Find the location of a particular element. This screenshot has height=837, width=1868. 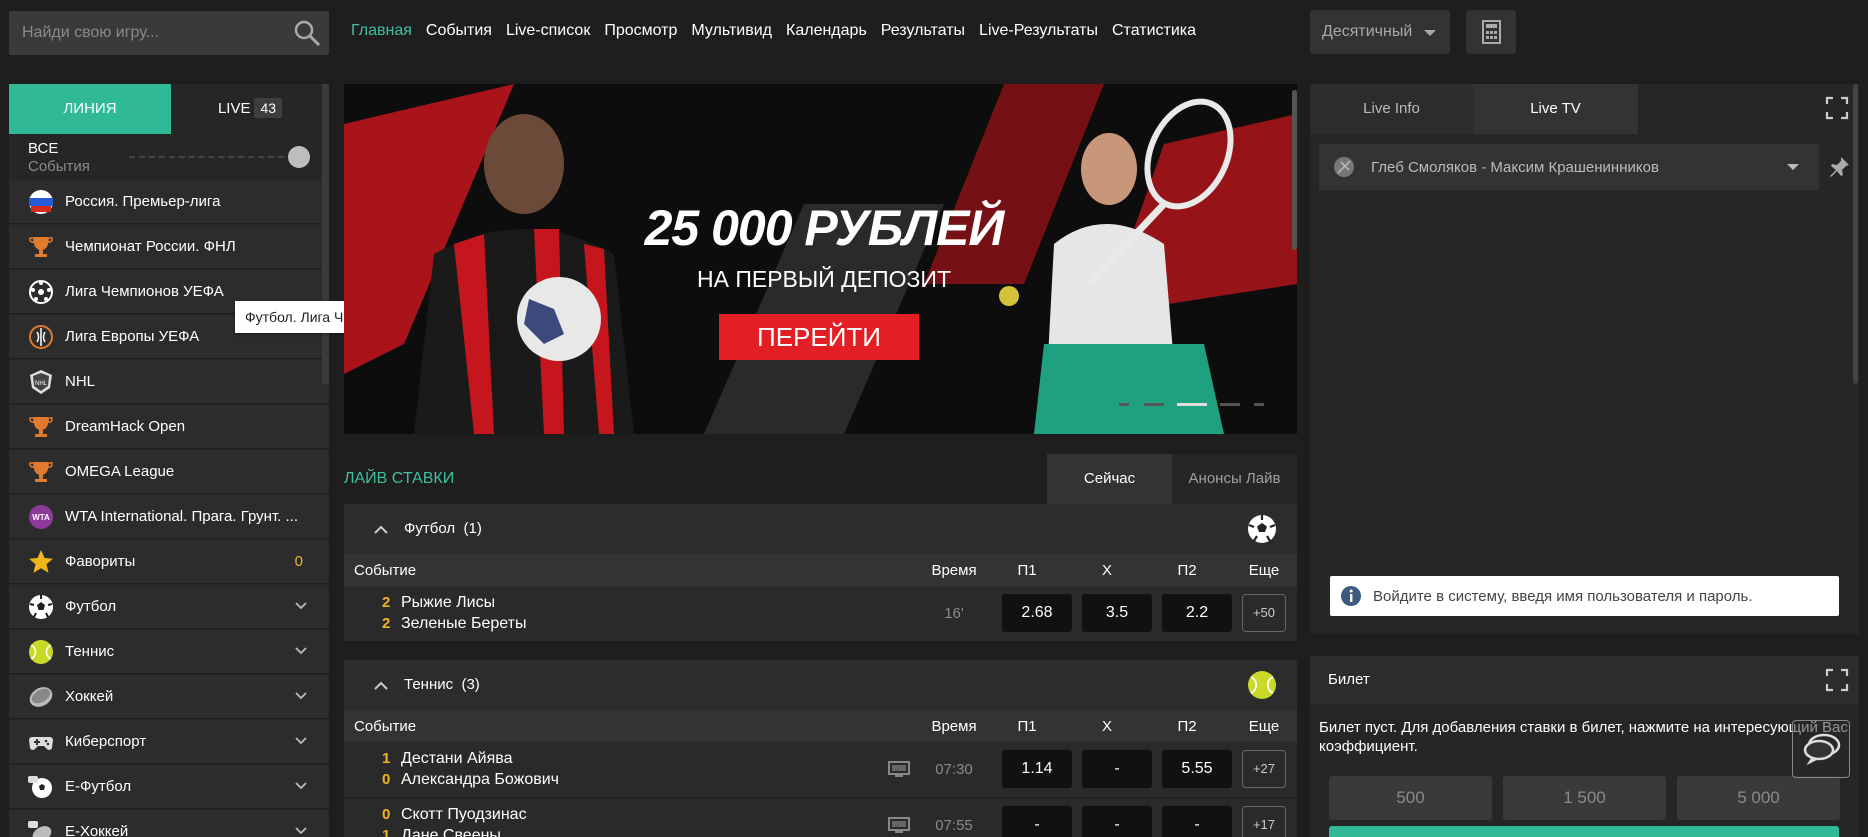

sidebar-item-label: Футбол is located at coordinates (91, 606).